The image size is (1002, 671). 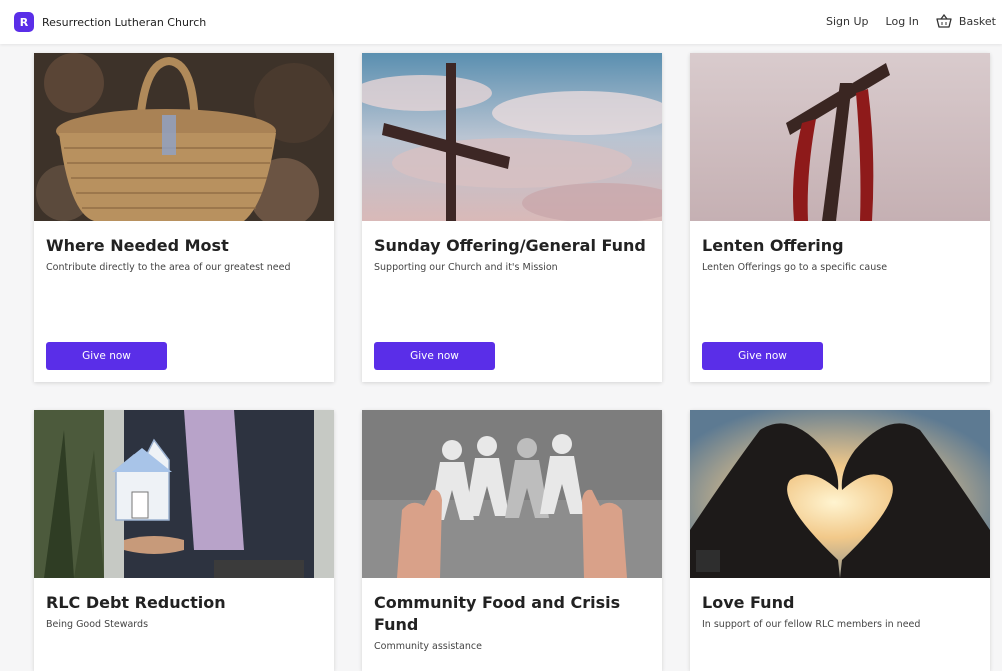 I want to click on fund-title: Where Needed Most, so click(x=184, y=246).